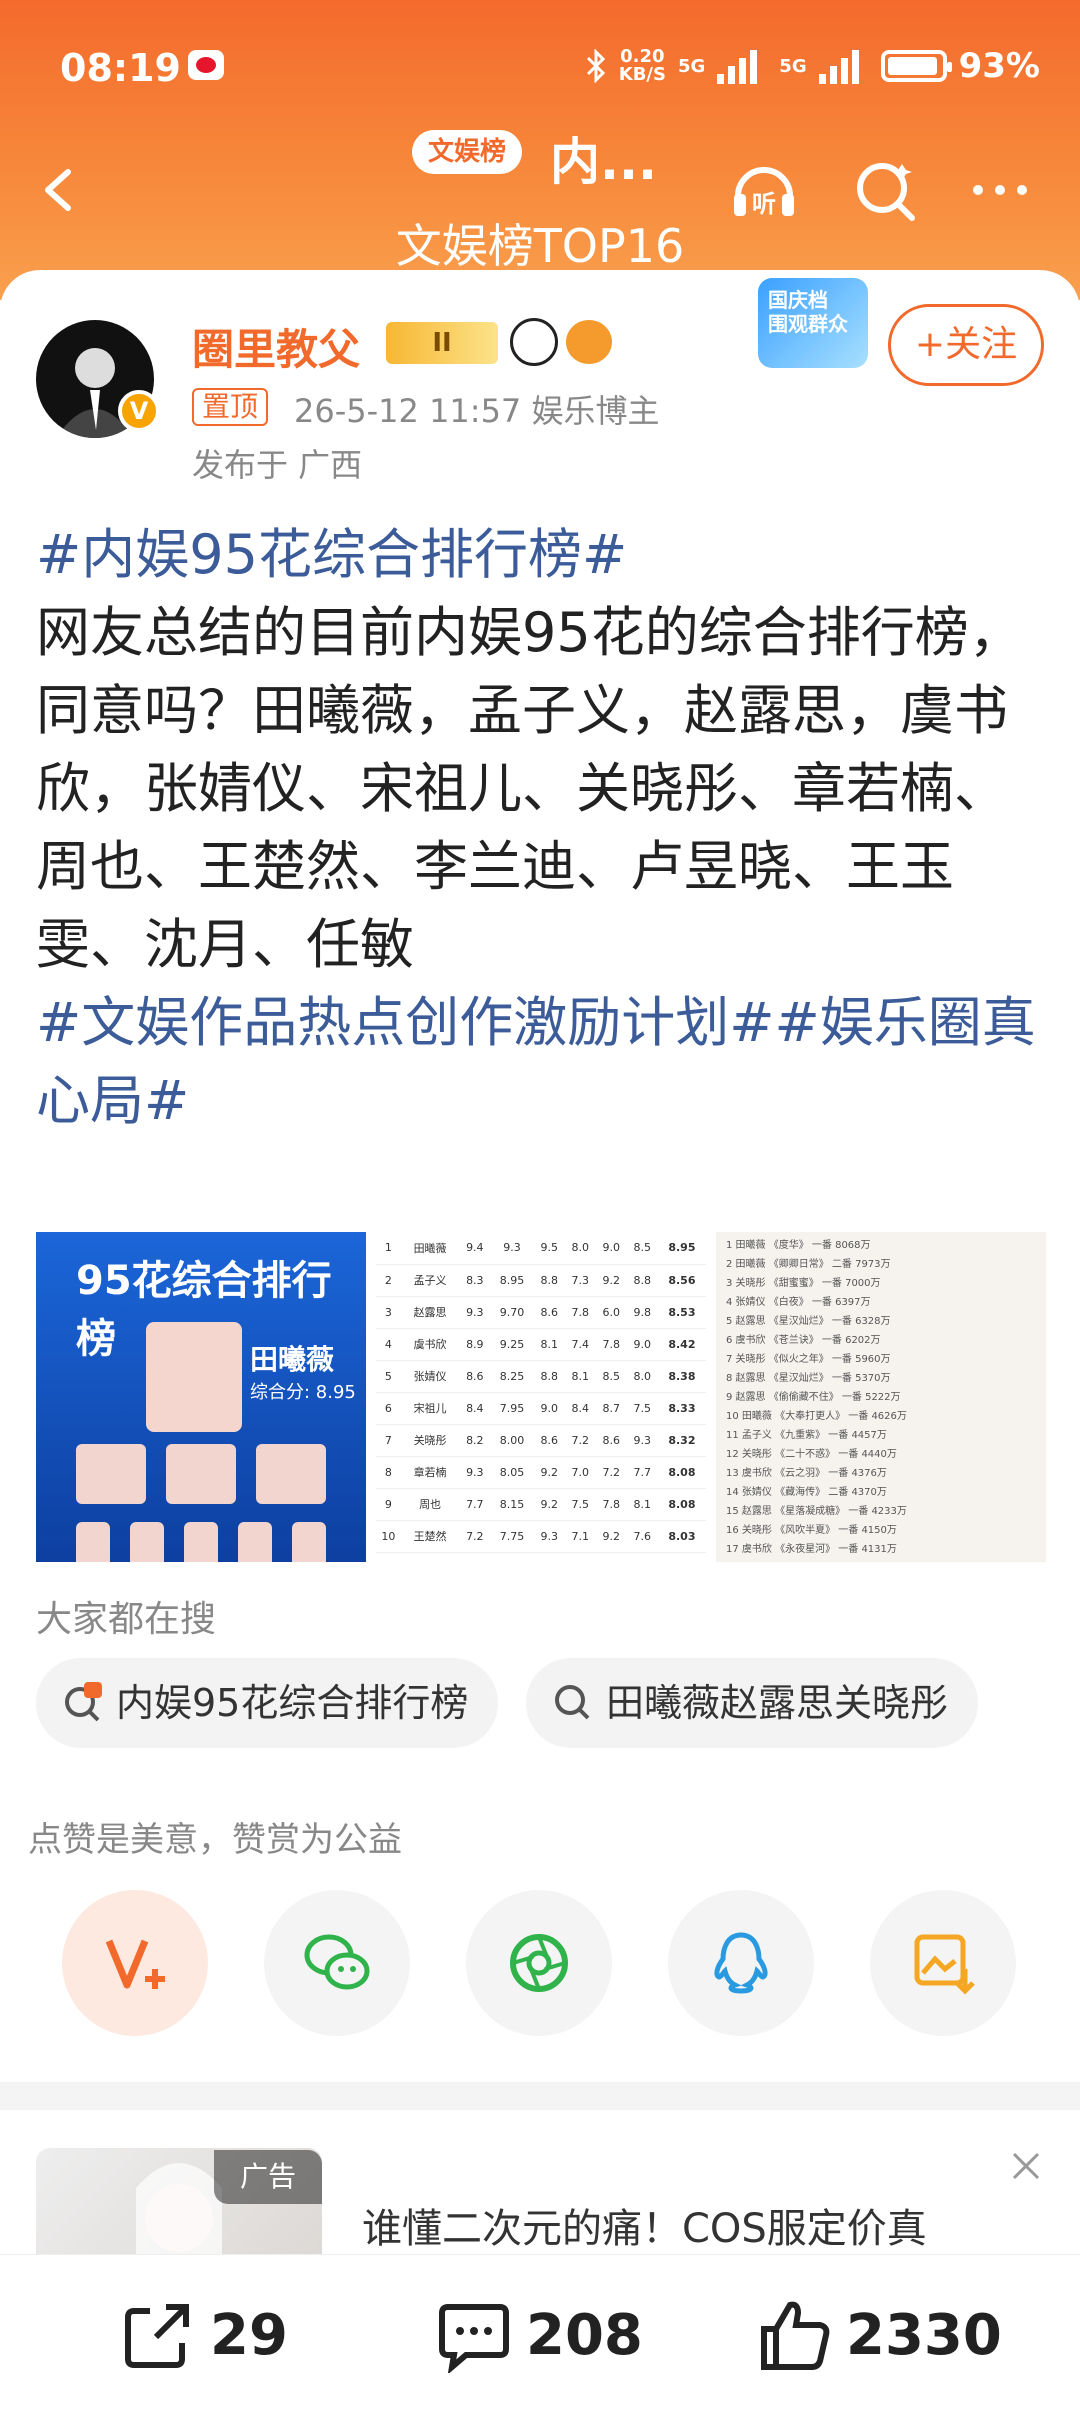 This screenshot has height=2412, width=1080. What do you see at coordinates (808, 1321) in the screenshot?
I see `rating-row: 5 赵露思 《星汉灿烂》 一番 6328万` at bounding box center [808, 1321].